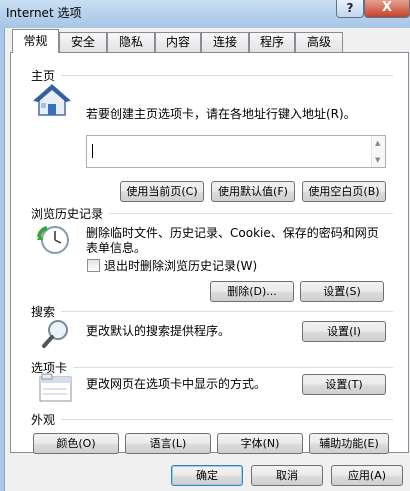 This screenshot has height=491, width=410. What do you see at coordinates (287, 475) in the screenshot?
I see `cancel-button: 取消` at bounding box center [287, 475].